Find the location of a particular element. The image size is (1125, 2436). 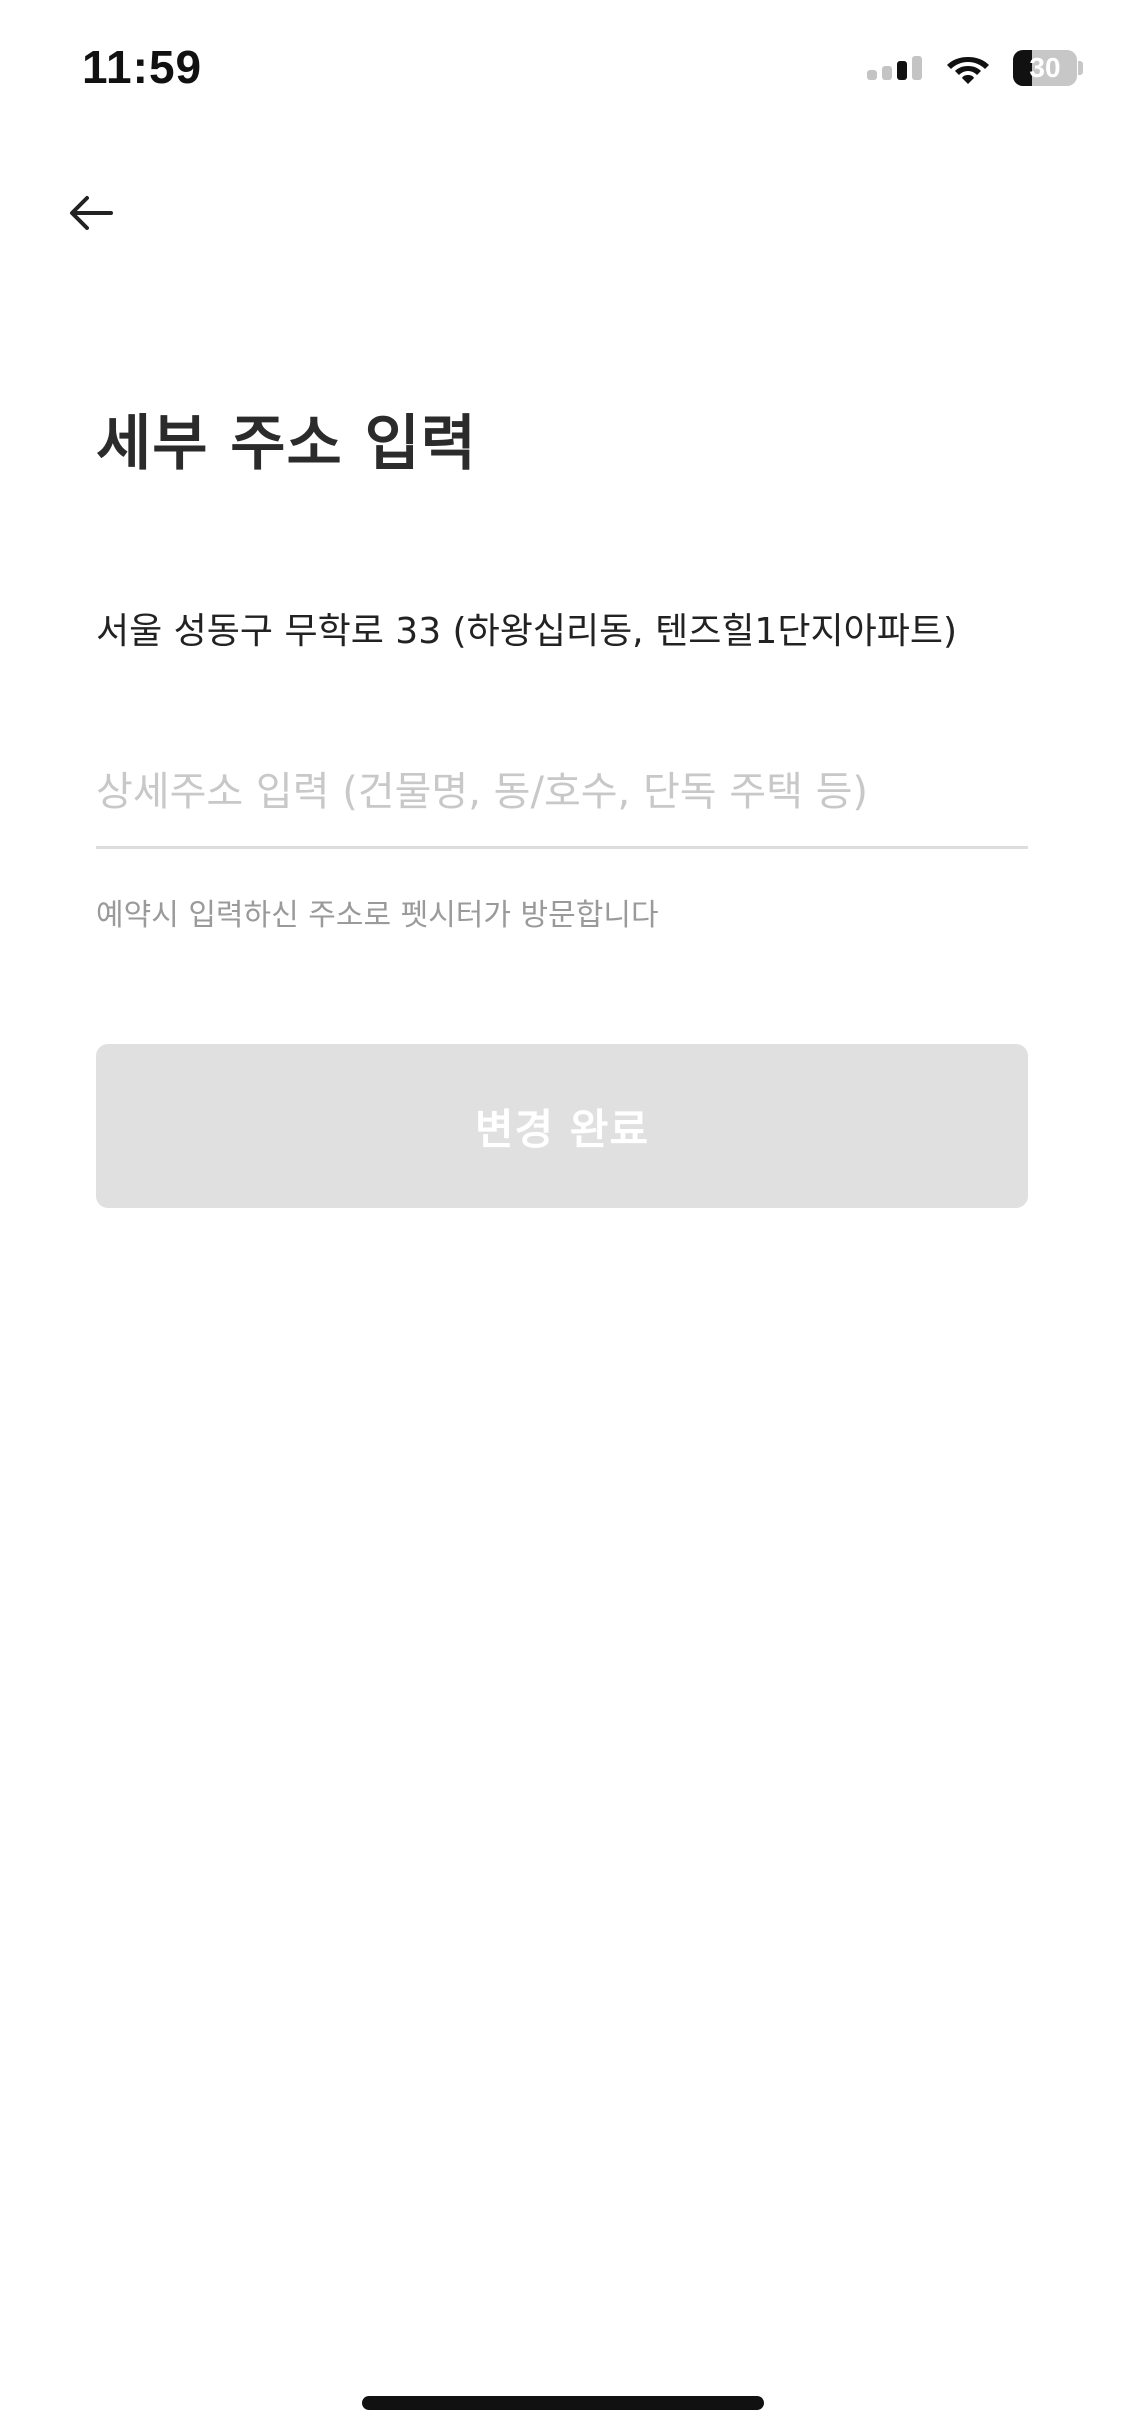

cellular-signal-icon is located at coordinates (894, 68).